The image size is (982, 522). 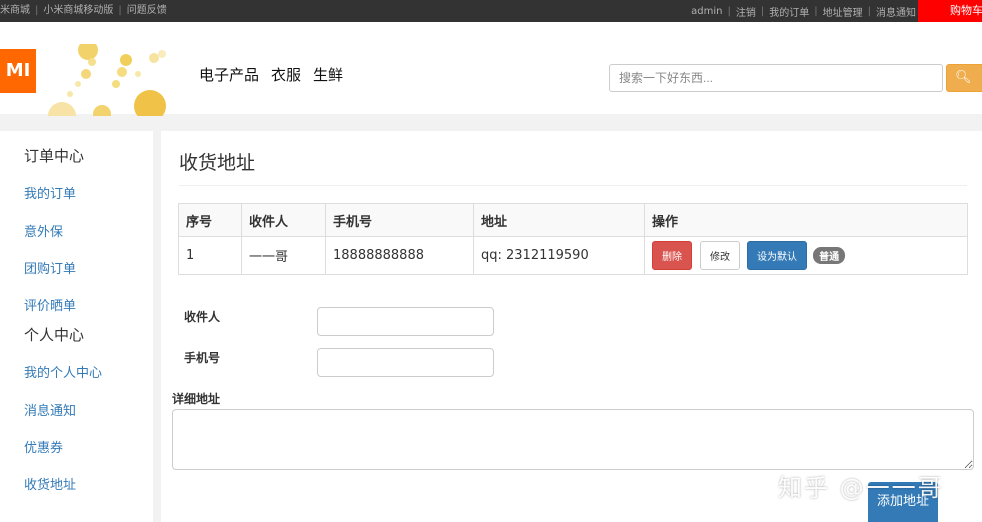 I want to click on search-input, so click(x=776, y=78).